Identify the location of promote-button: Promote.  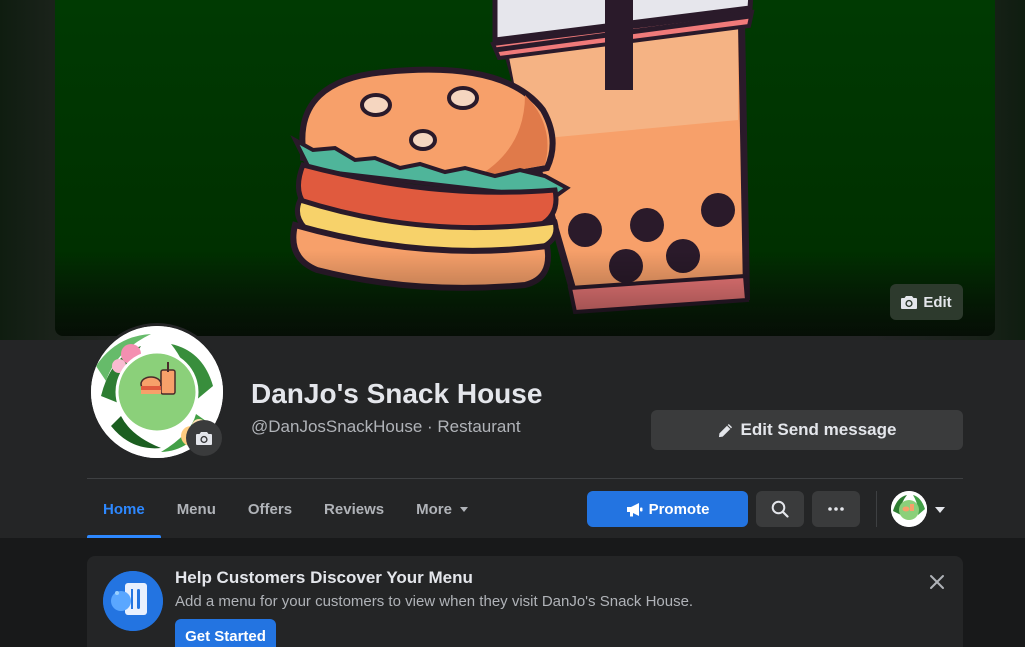
(667, 509).